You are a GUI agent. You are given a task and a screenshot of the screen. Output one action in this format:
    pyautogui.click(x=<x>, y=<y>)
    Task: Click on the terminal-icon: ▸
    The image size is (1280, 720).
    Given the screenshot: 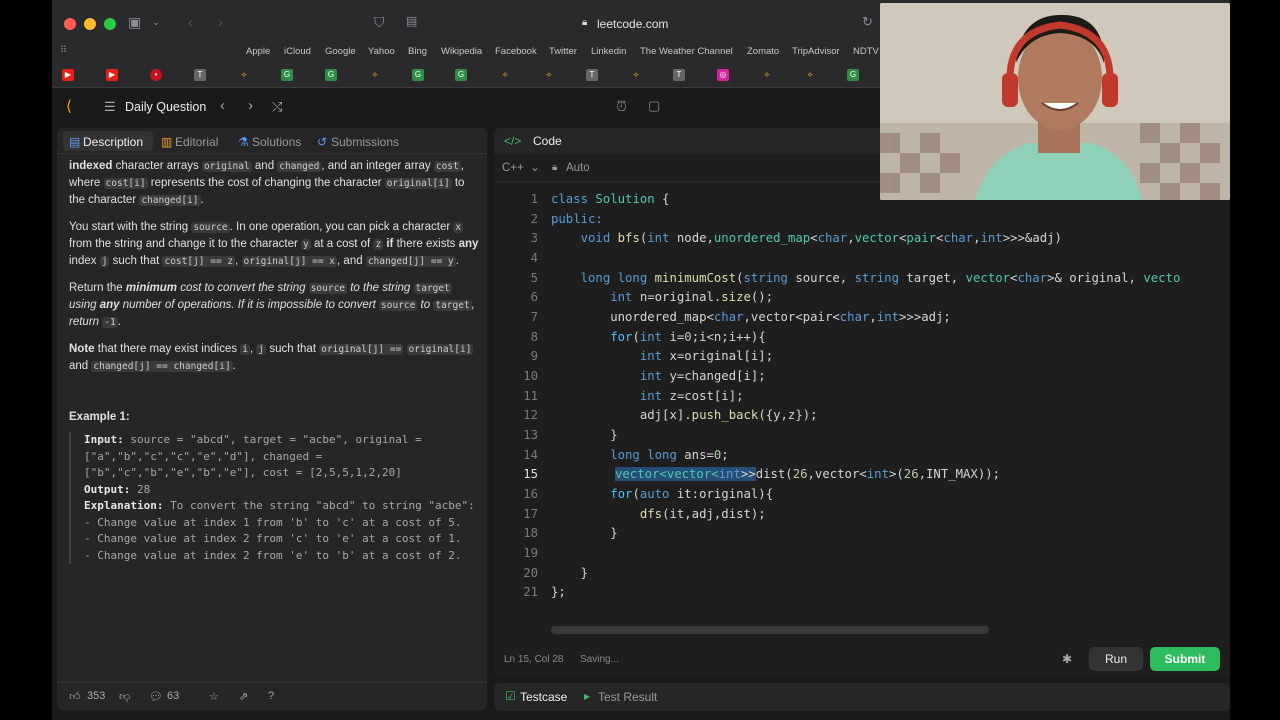 What is the action you would take?
    pyautogui.click(x=587, y=696)
    